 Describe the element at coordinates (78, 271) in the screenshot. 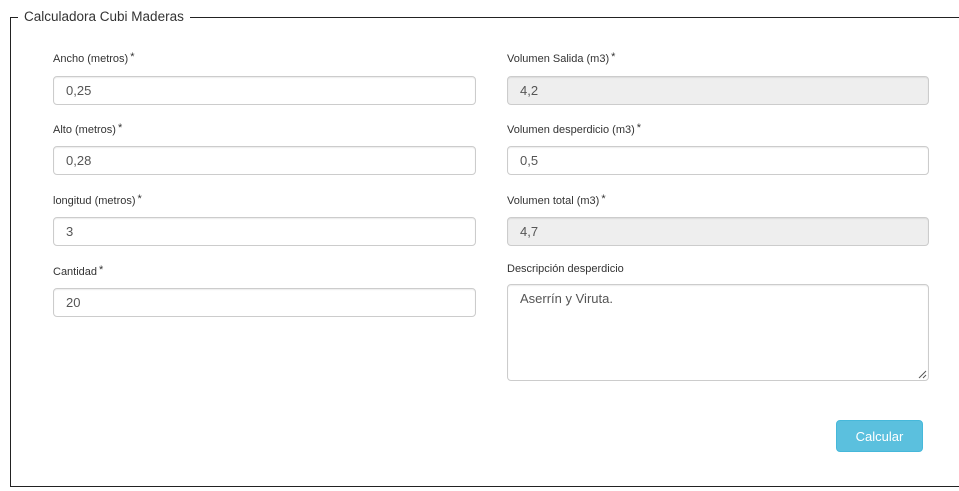

I see `cantidad-label: Cantidad *` at that location.